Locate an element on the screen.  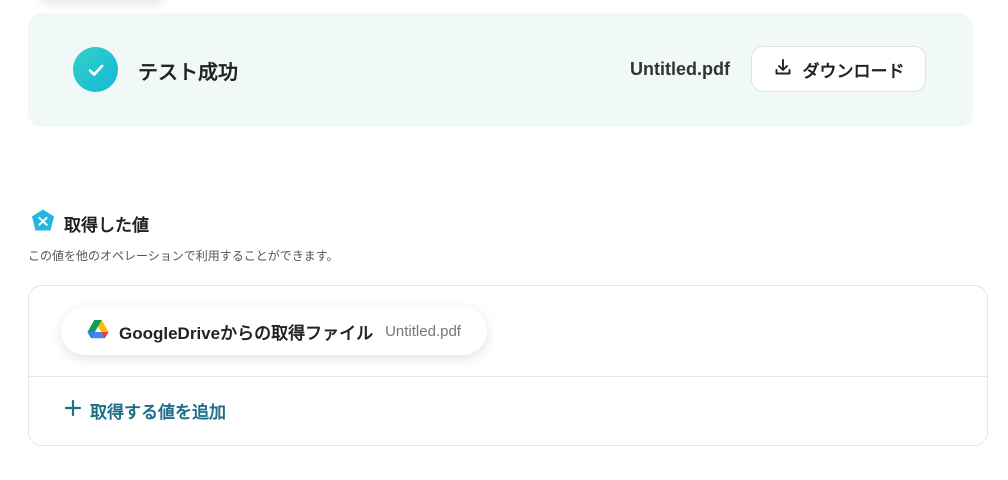
result-filename: Untitled.pdf is located at coordinates (680, 69).